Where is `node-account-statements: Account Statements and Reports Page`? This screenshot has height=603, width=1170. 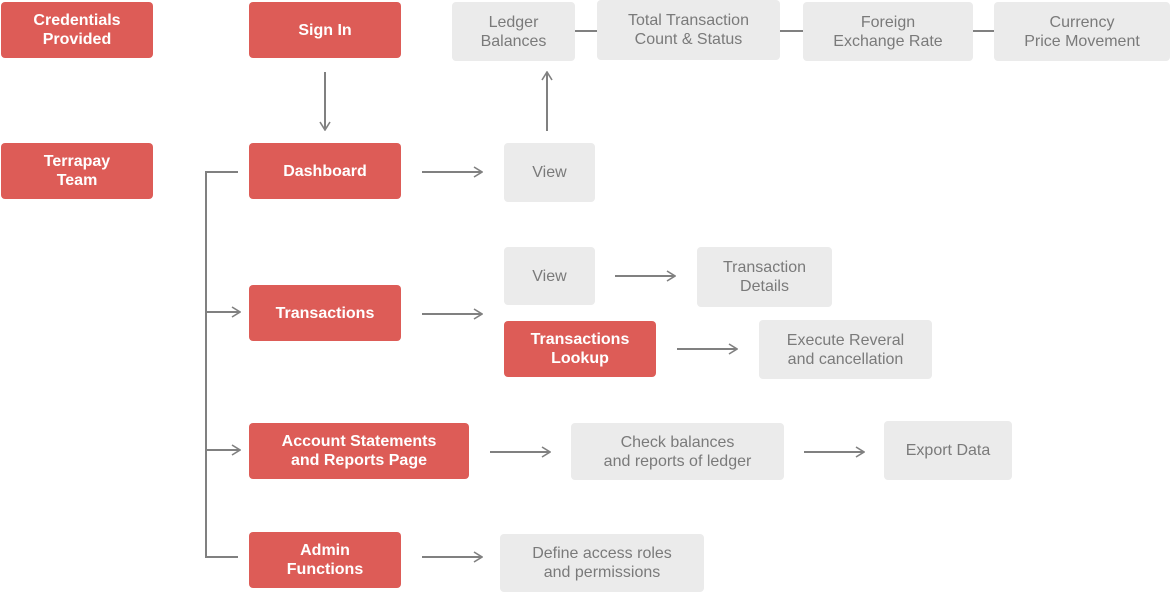 node-account-statements: Account Statements and Reports Page is located at coordinates (359, 451).